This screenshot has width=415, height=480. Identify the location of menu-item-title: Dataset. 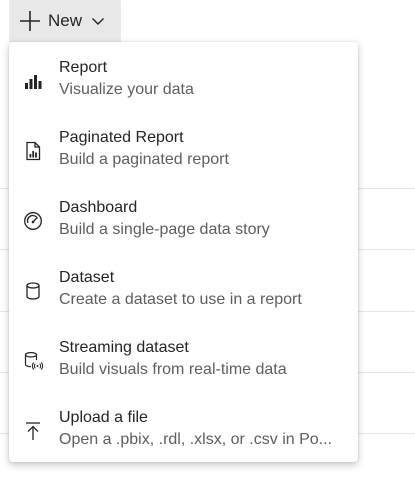
(87, 277).